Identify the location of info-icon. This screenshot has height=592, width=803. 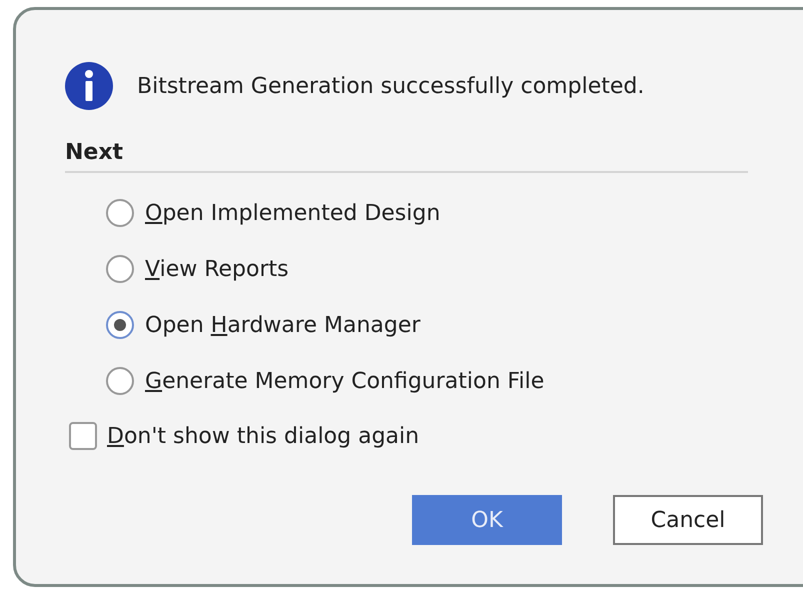
(89, 86).